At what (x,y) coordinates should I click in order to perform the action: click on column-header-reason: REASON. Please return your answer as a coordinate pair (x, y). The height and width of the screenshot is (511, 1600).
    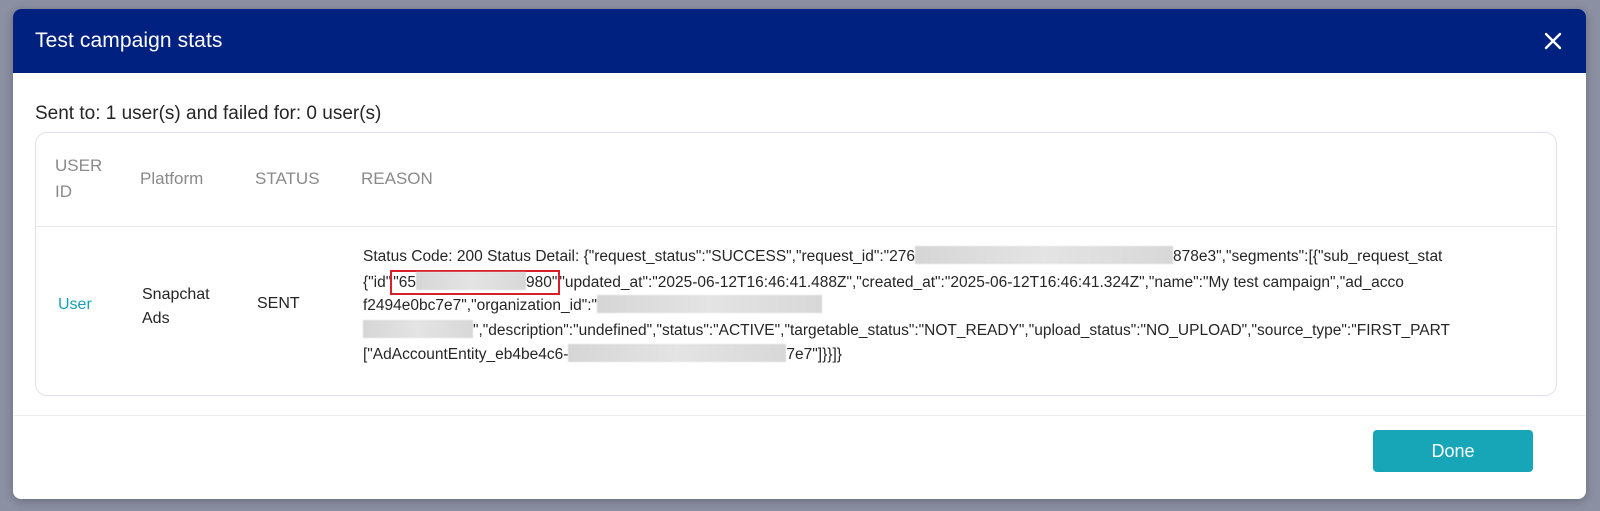
    Looking at the image, I should click on (397, 178).